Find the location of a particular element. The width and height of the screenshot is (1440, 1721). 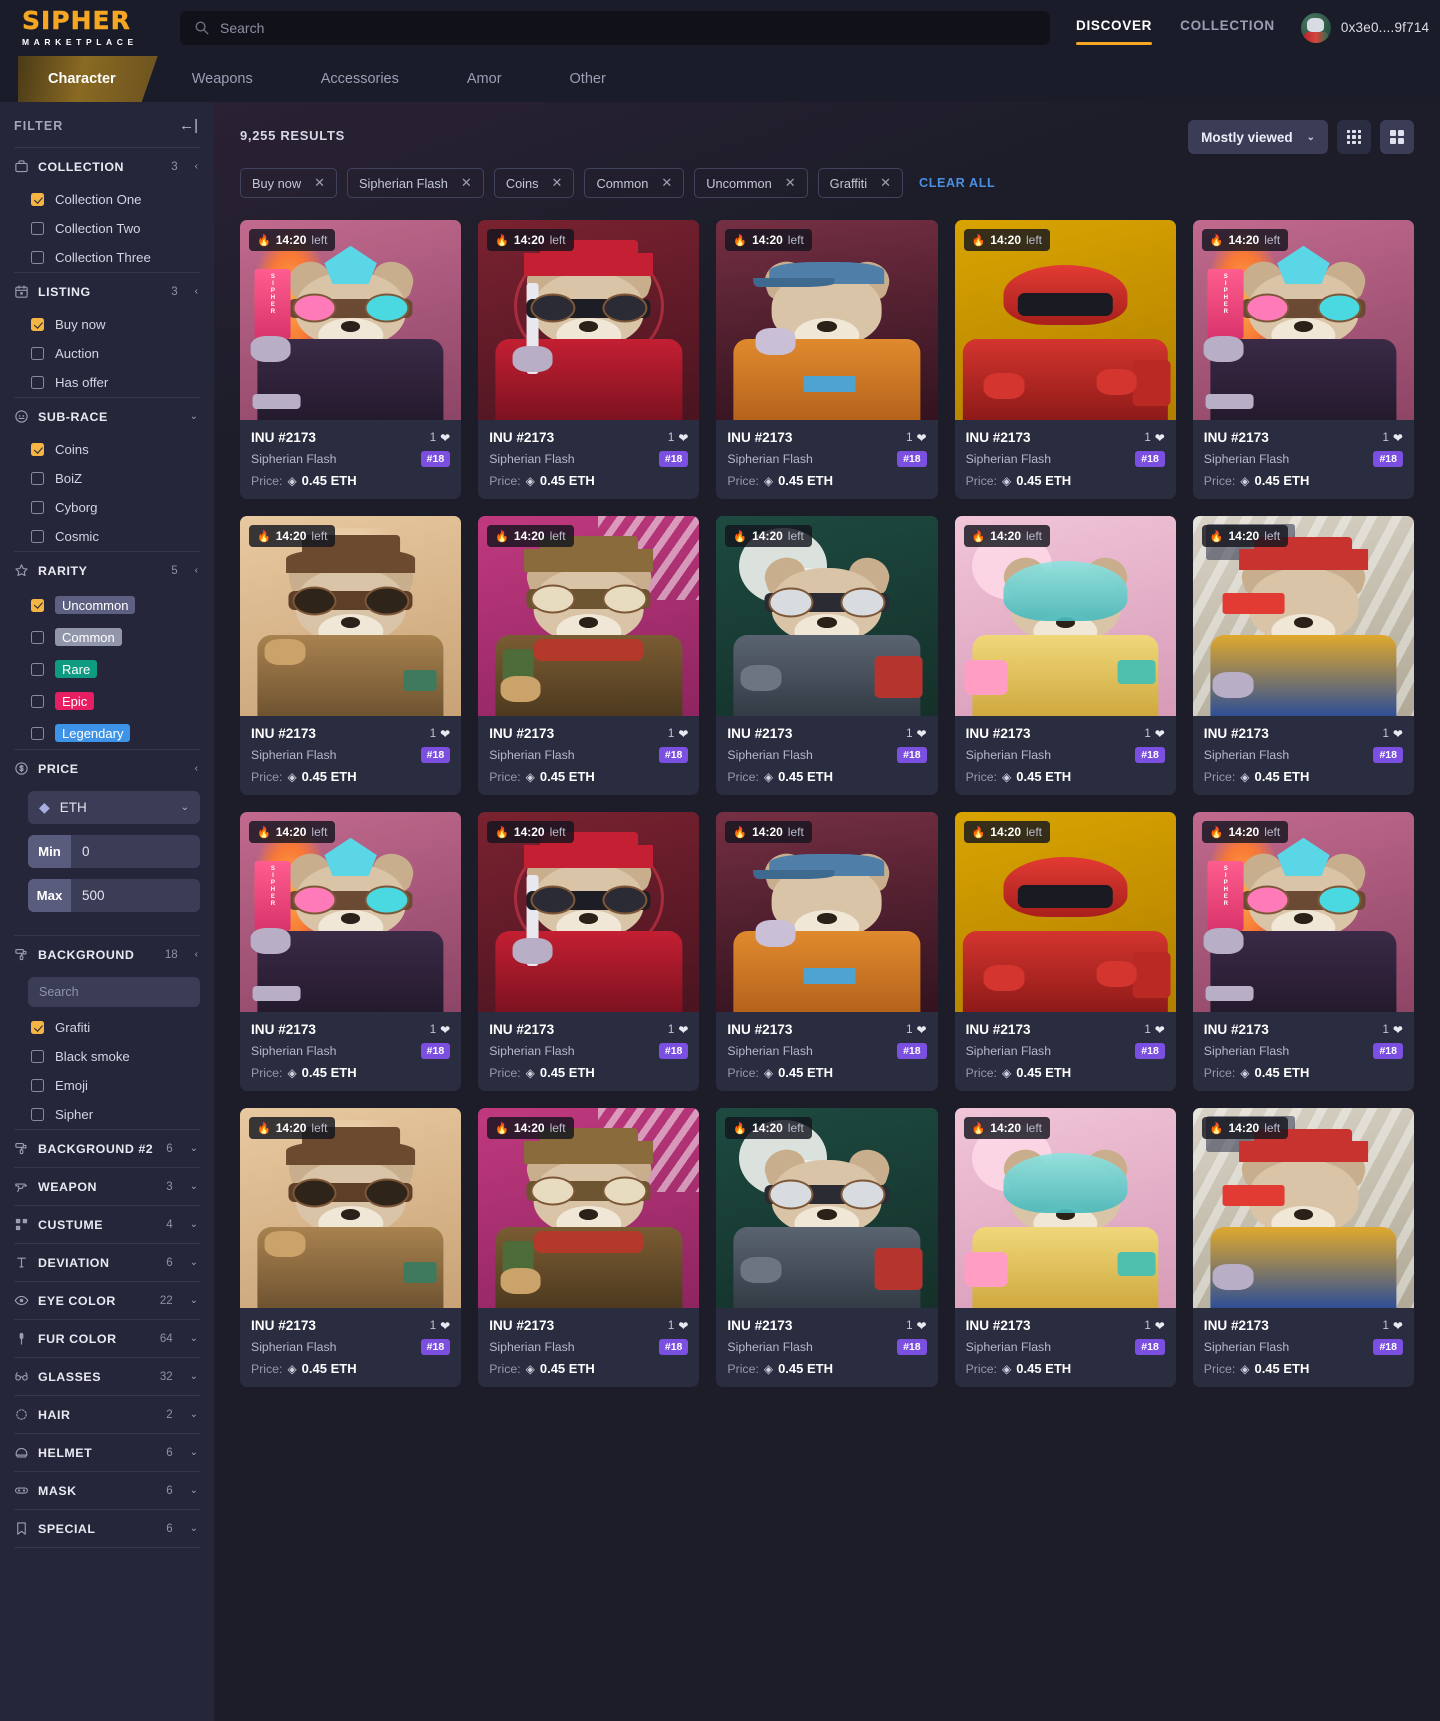

filter-option: Epic is located at coordinates (107, 701).